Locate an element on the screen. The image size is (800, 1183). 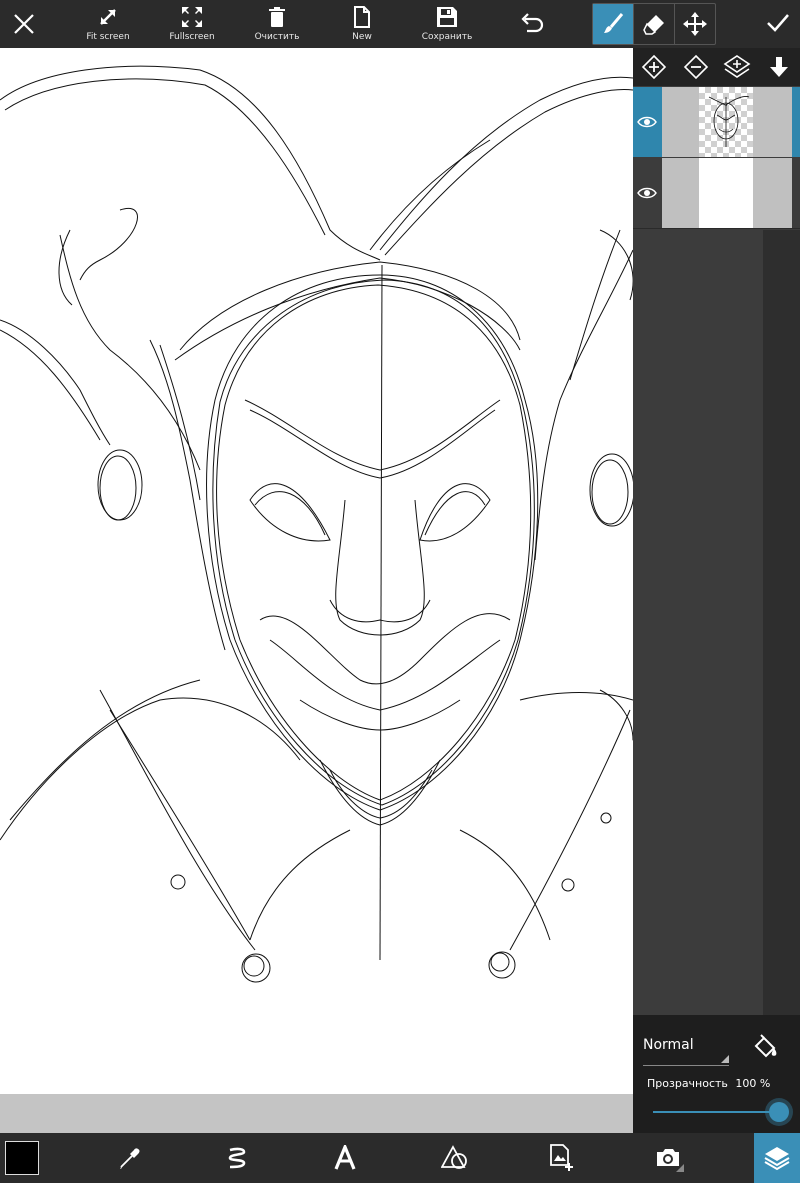
layers-toggle-button is located at coordinates (777, 1158).